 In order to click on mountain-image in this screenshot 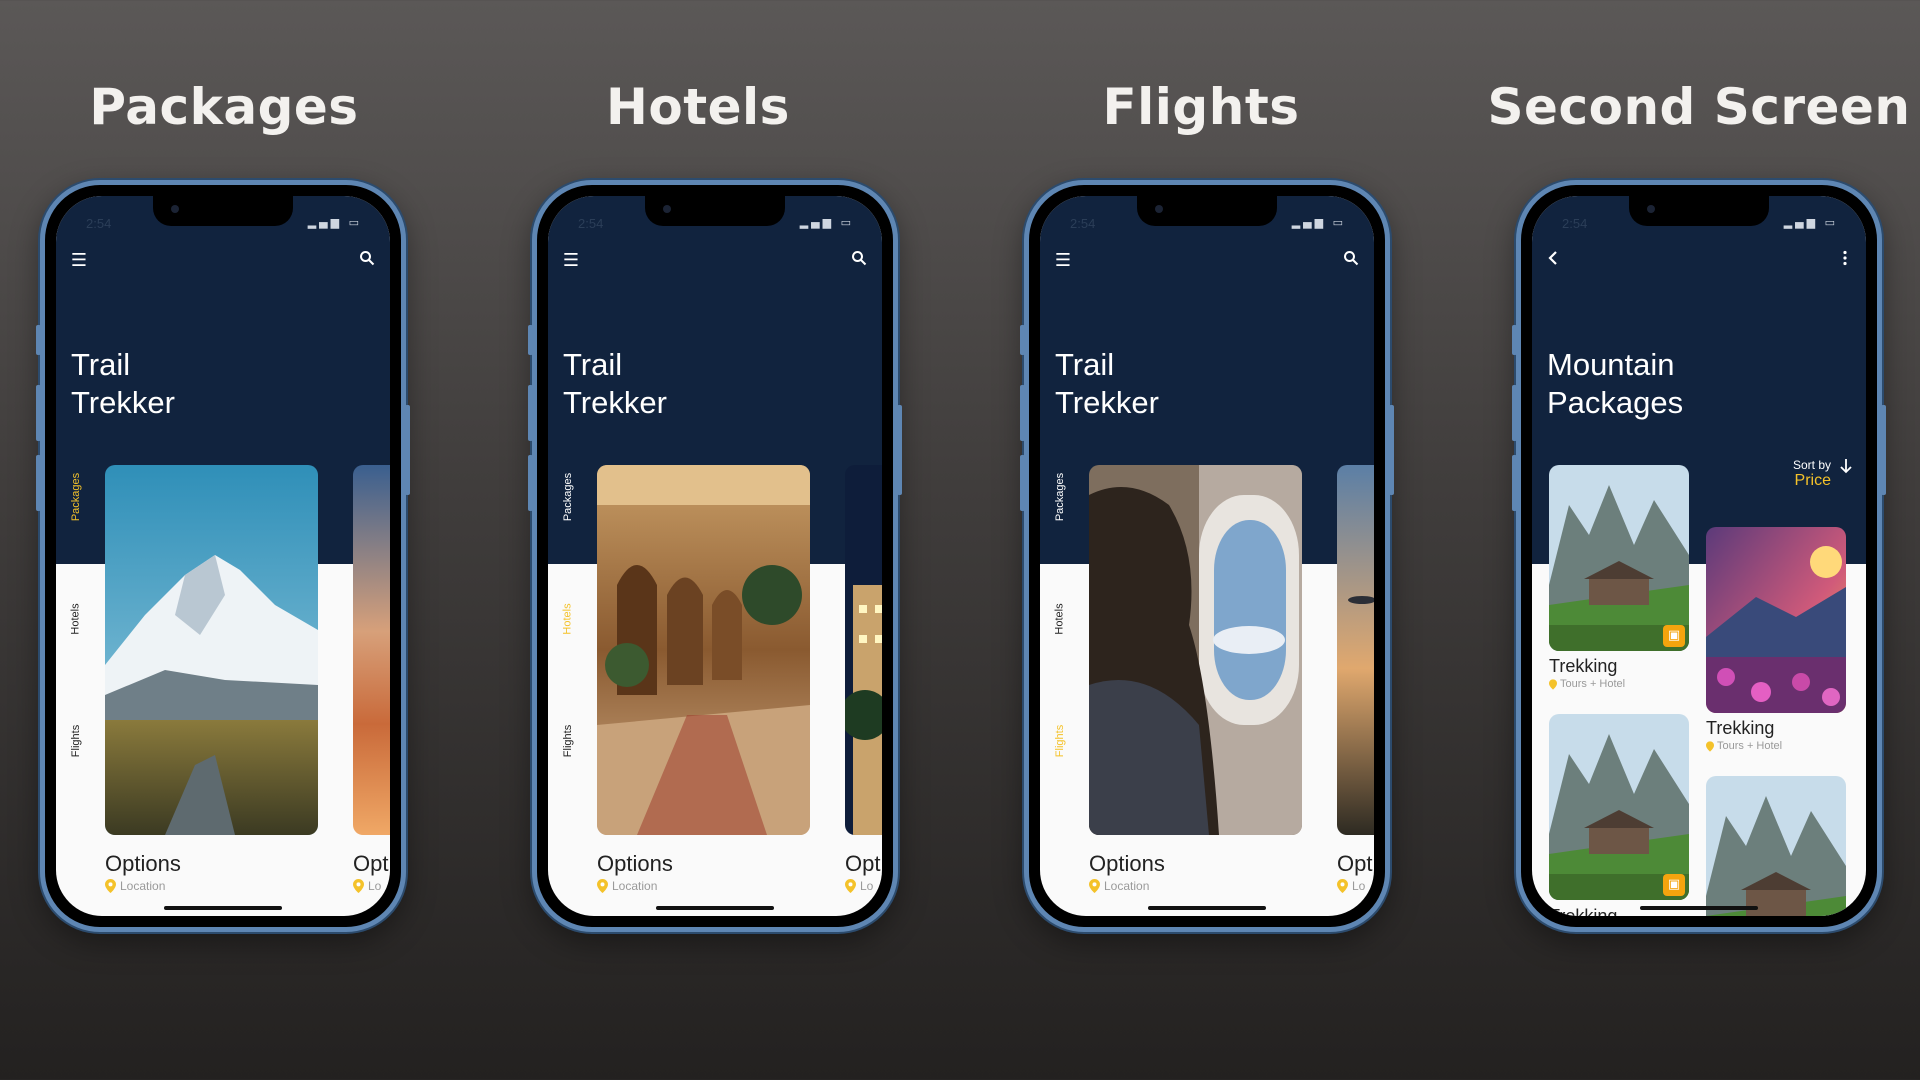, I will do `click(211, 650)`.